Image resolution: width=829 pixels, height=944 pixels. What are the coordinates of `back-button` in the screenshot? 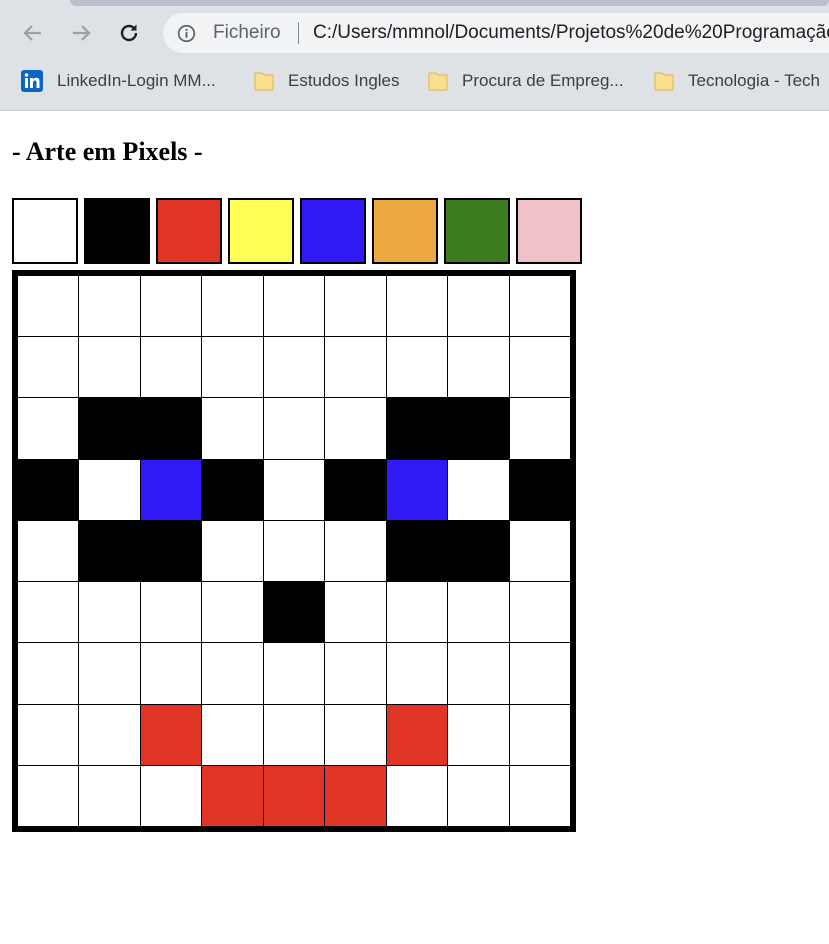 It's located at (33, 33).